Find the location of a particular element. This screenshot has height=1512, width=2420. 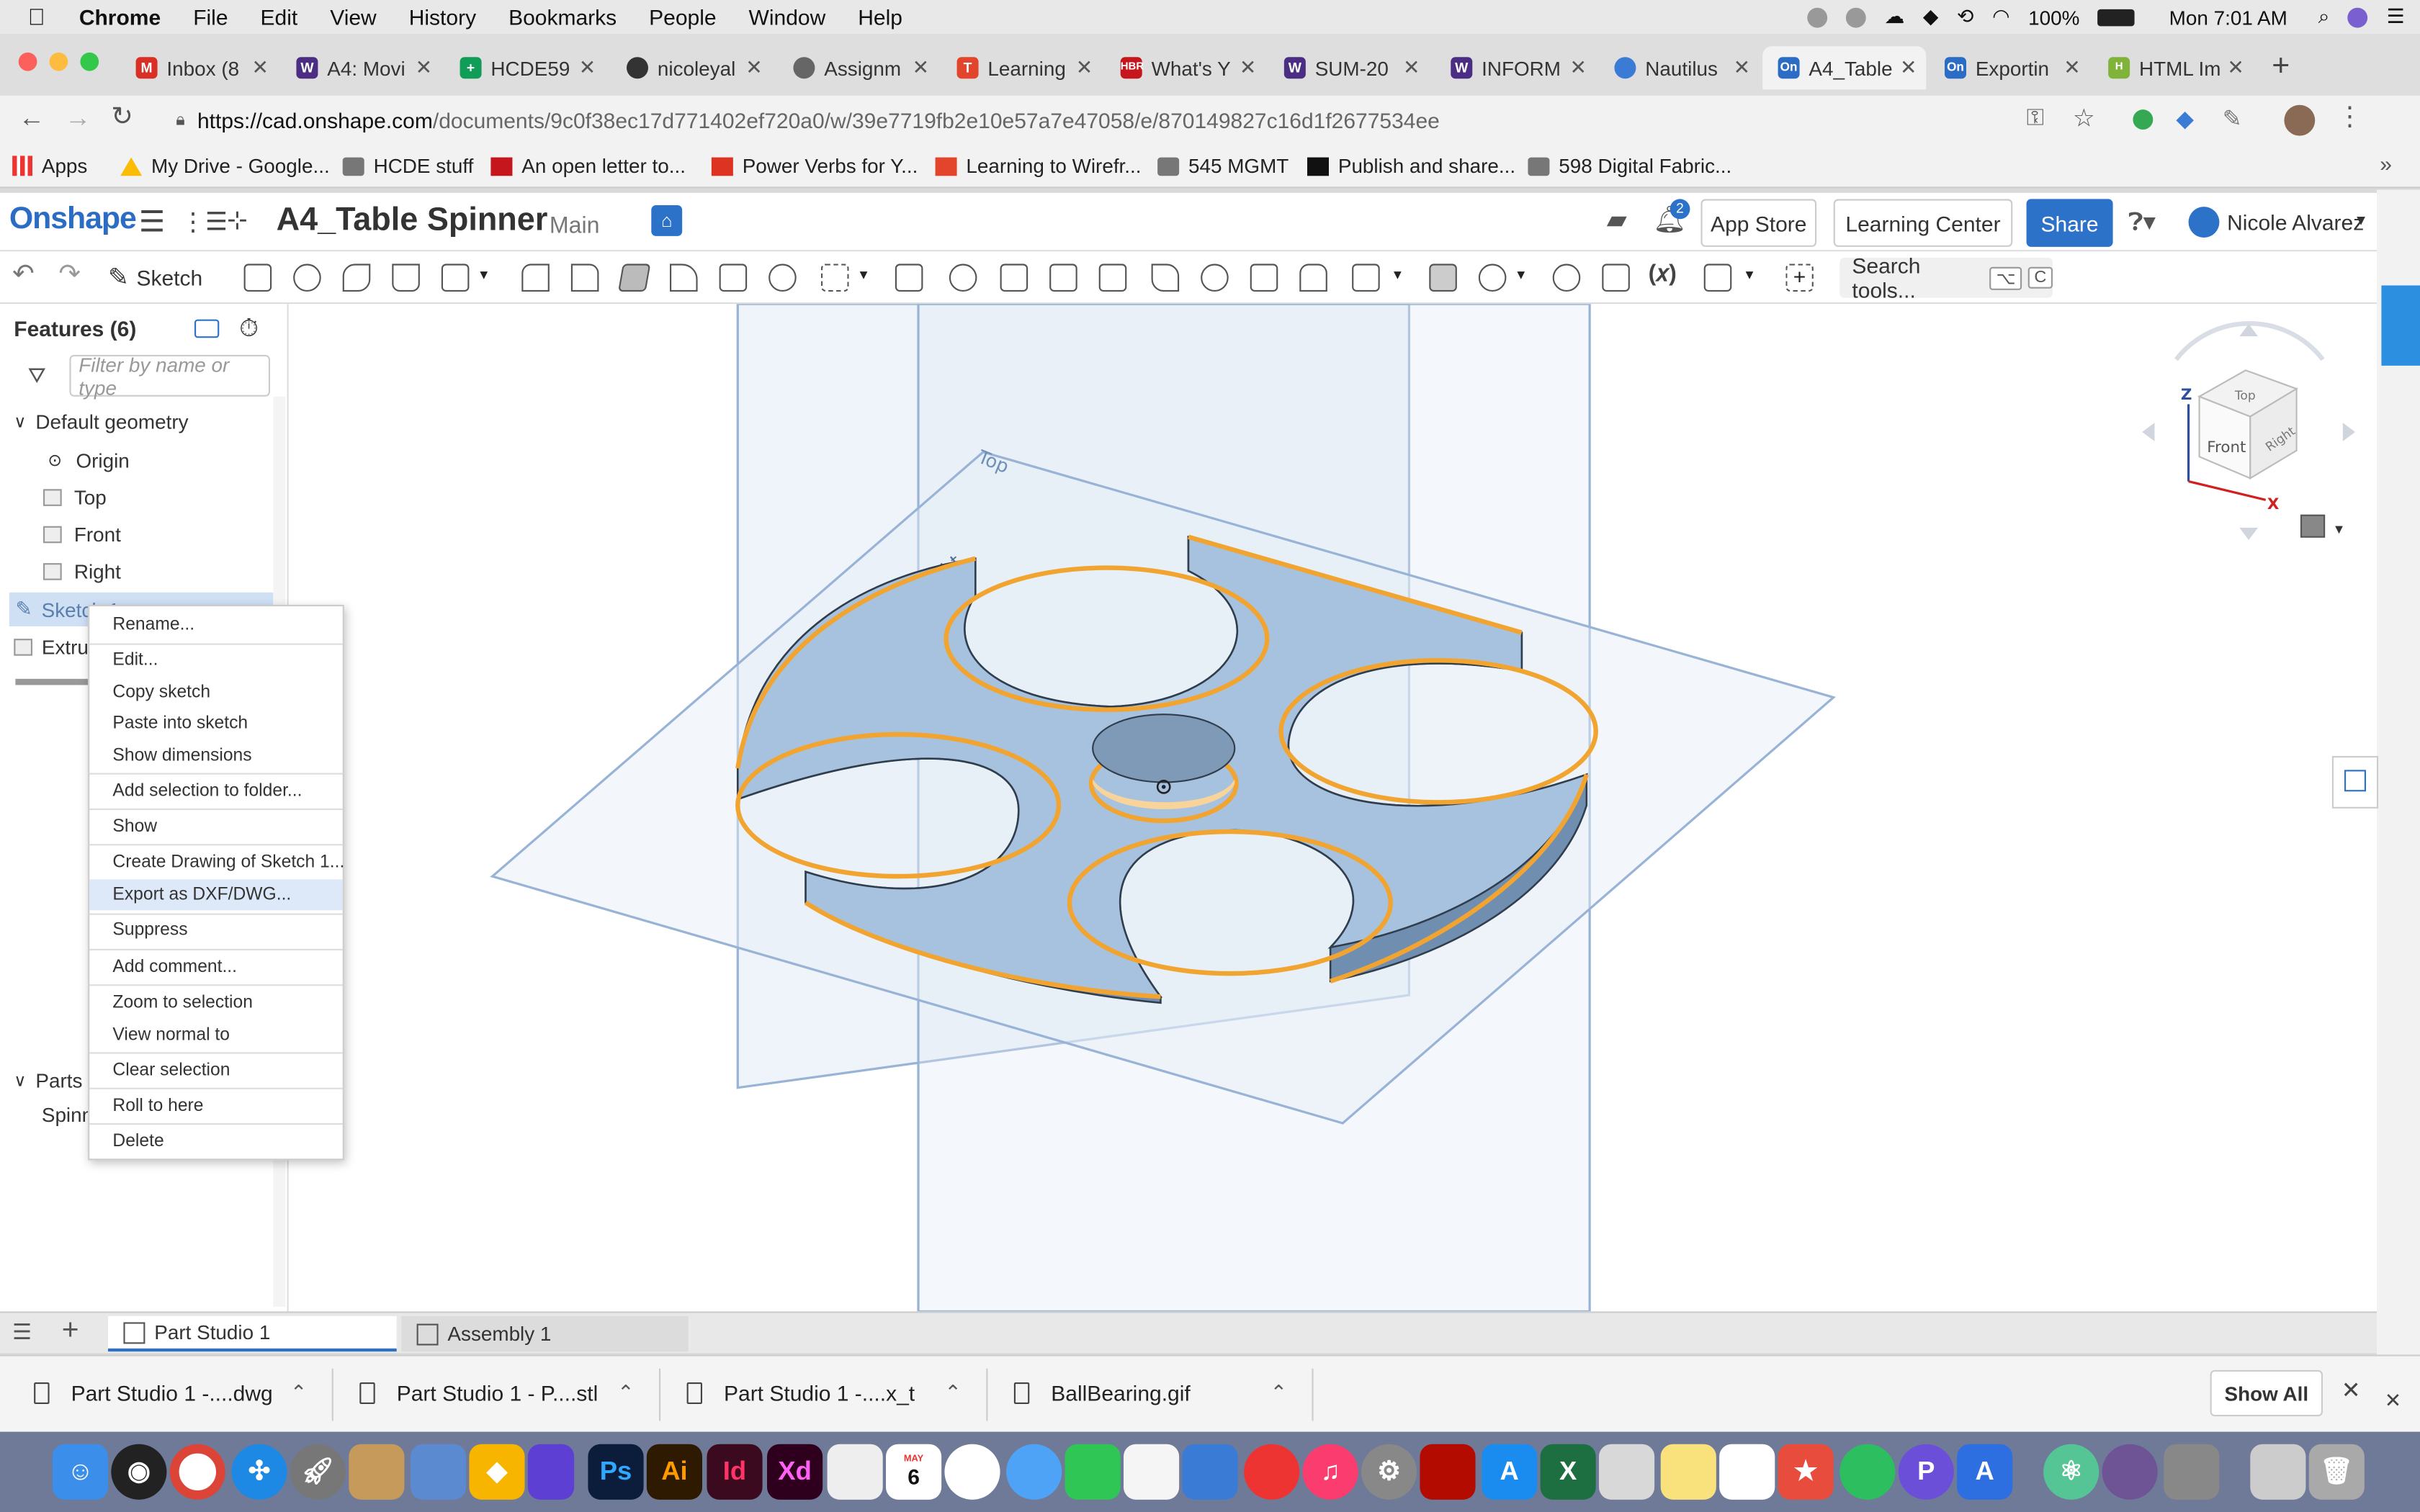

show-all-downloads-button: Show All is located at coordinates (2266, 1393).